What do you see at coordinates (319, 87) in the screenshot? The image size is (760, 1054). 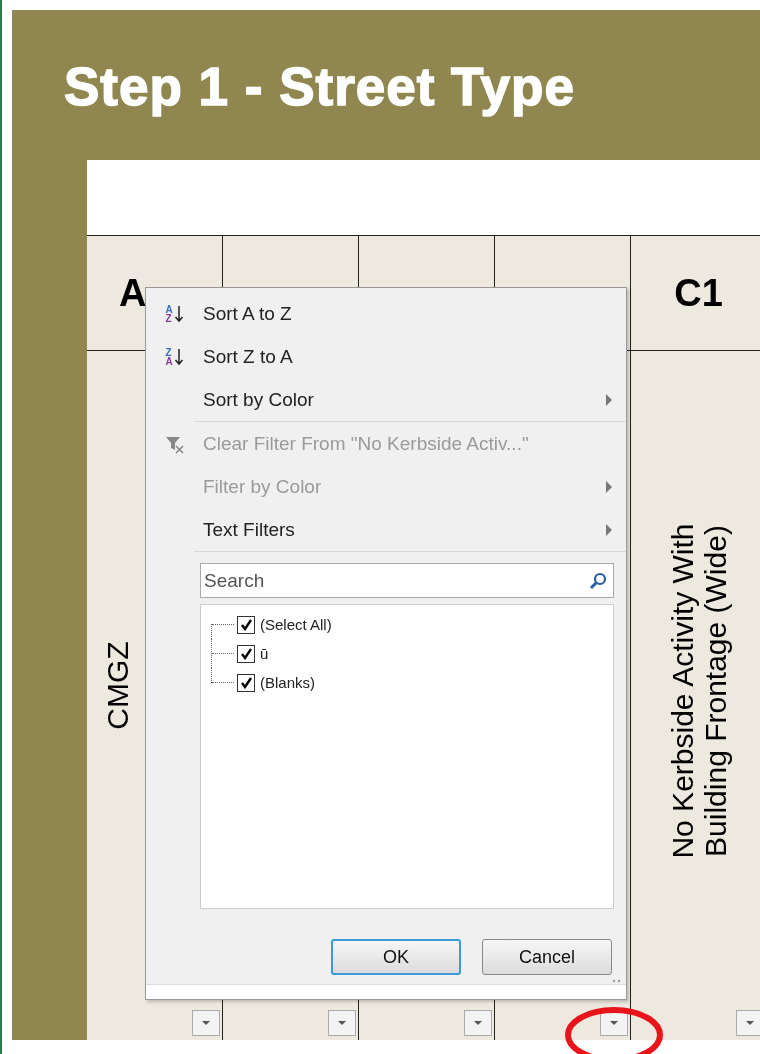 I see `sheet-title: Step 1 - Street Type` at bounding box center [319, 87].